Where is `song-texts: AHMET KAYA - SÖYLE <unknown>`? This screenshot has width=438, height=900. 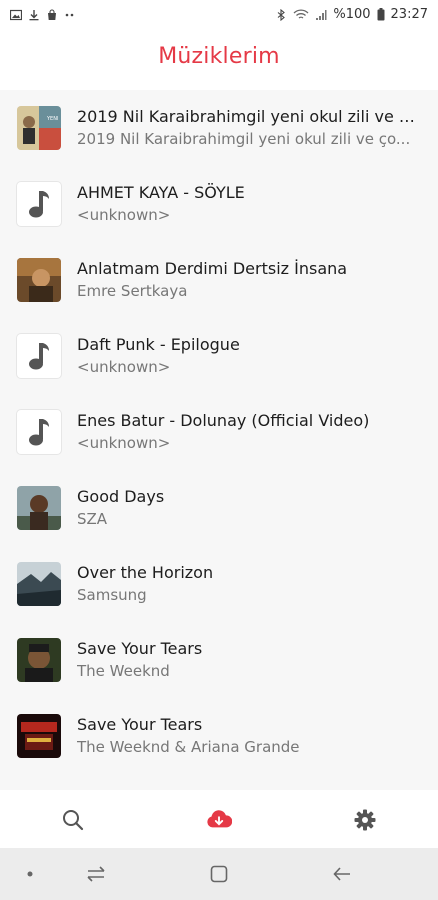 song-texts: AHMET KAYA - SÖYLE <unknown> is located at coordinates (249, 204).